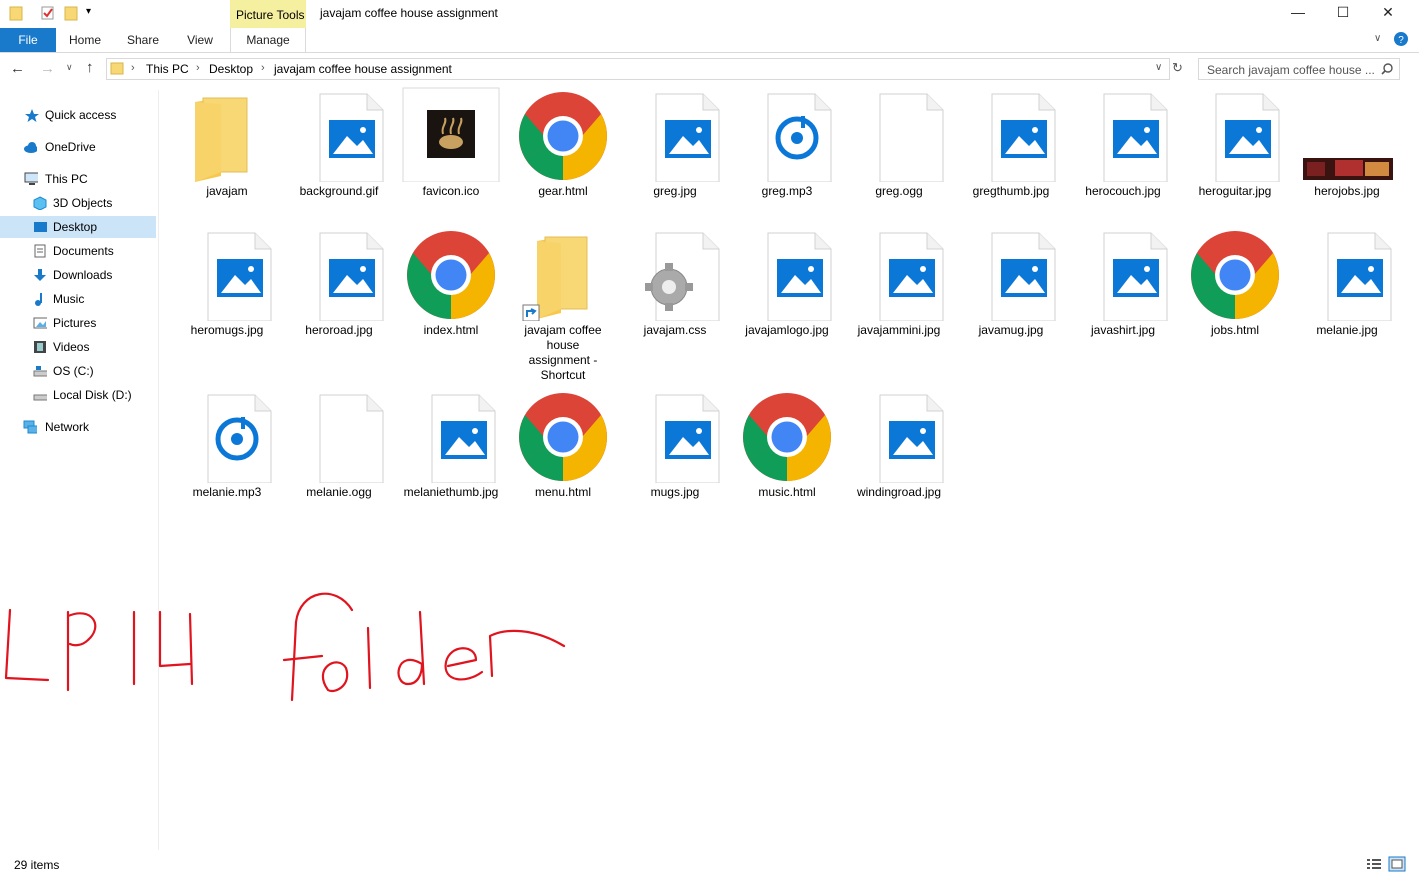 This screenshot has width=1419, height=880. I want to click on file-item: melanie.mp3, so click(227, 448).